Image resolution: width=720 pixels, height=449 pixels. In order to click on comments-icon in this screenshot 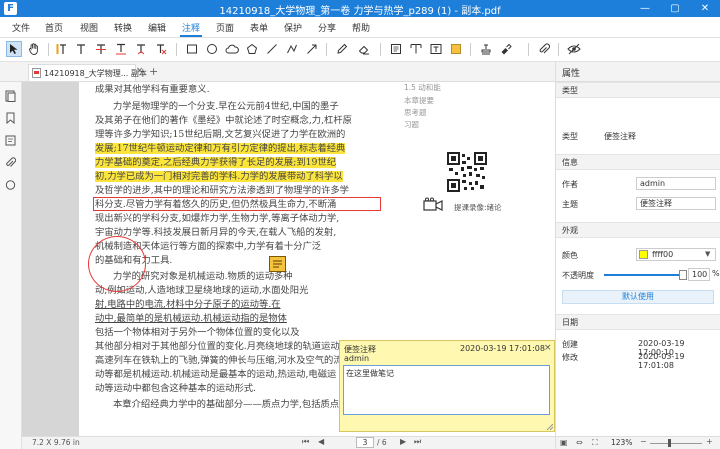, I will do `click(10, 142)`.